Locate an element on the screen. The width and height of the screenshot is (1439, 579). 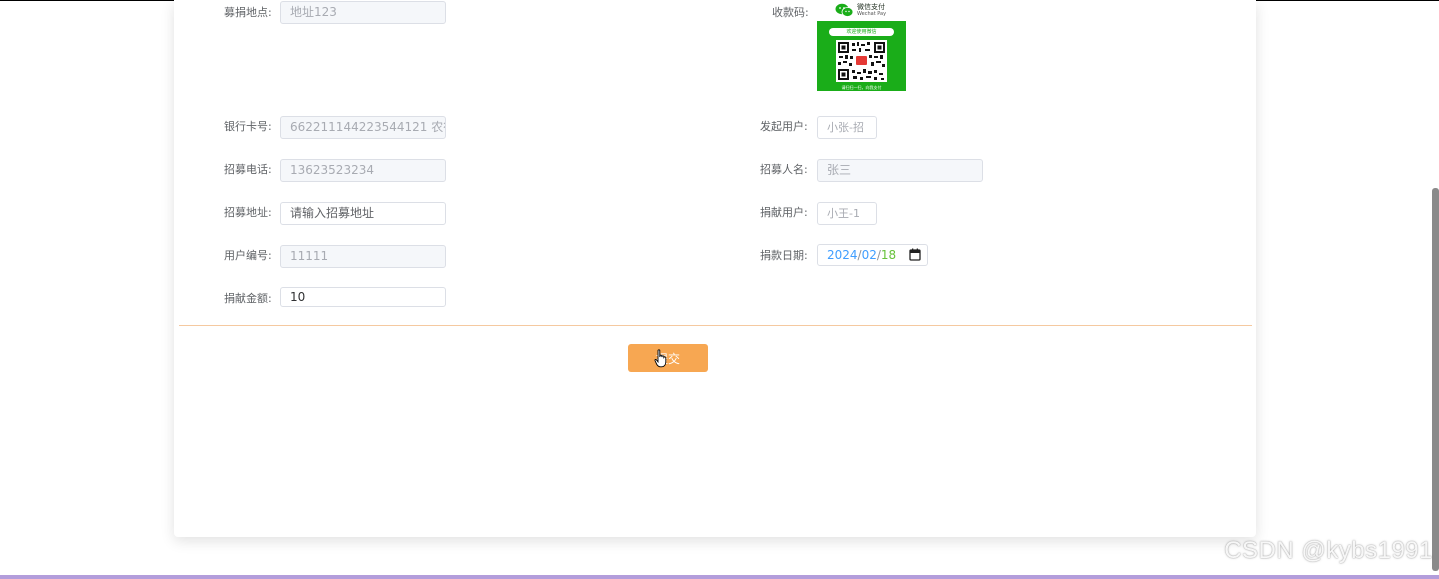
recruit-address-input: 请输入招募地址 is located at coordinates (363, 213).